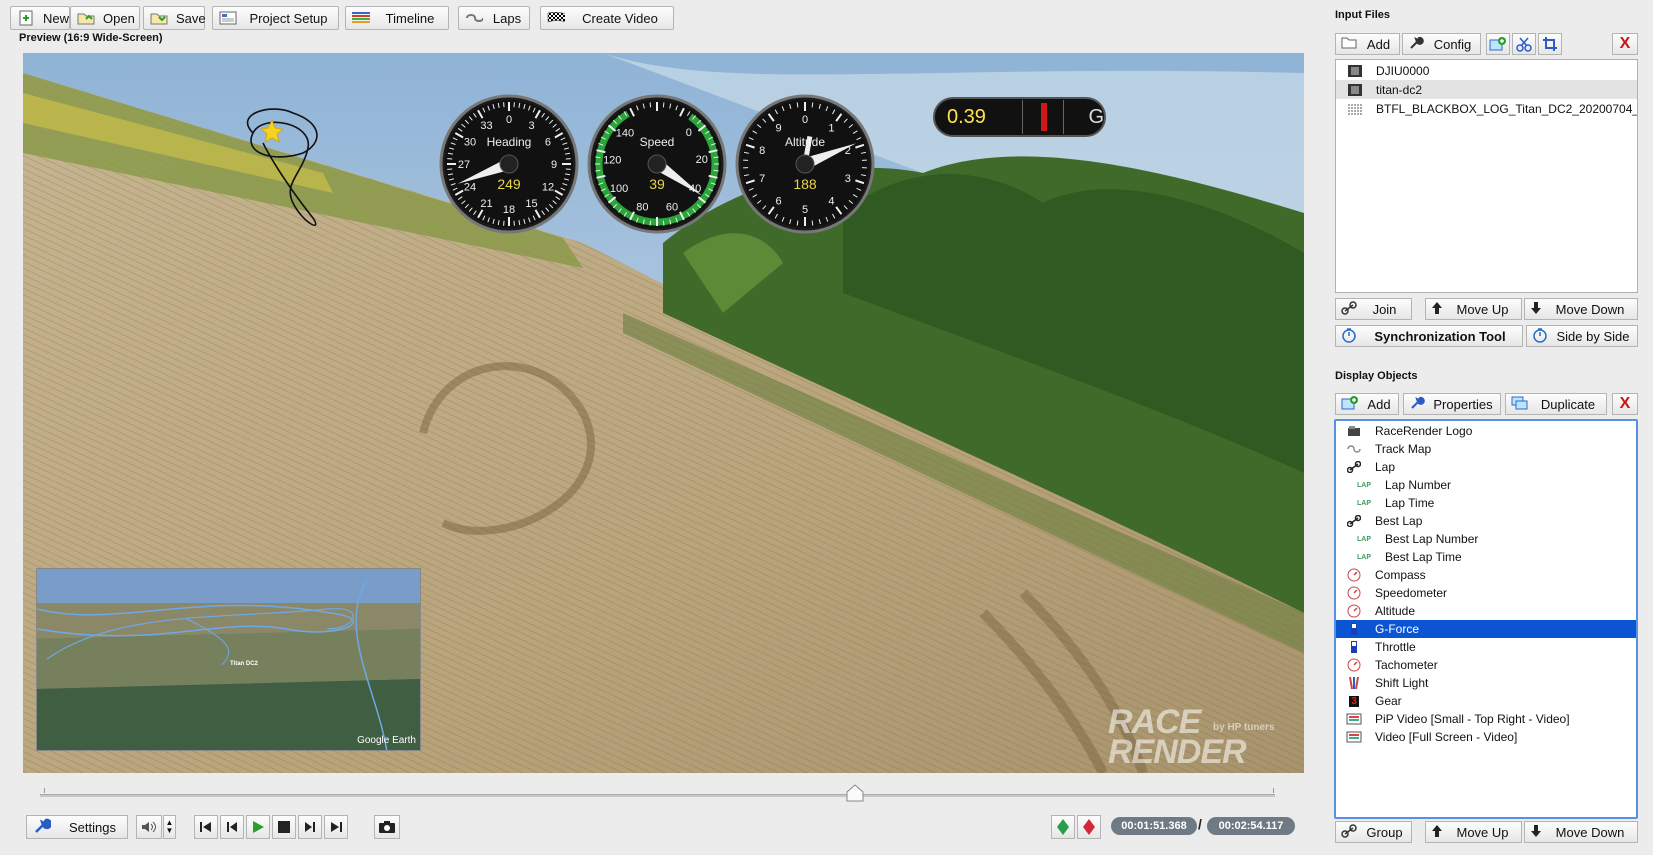  I want to click on heading-gauge-label: Heading, so click(509, 142).